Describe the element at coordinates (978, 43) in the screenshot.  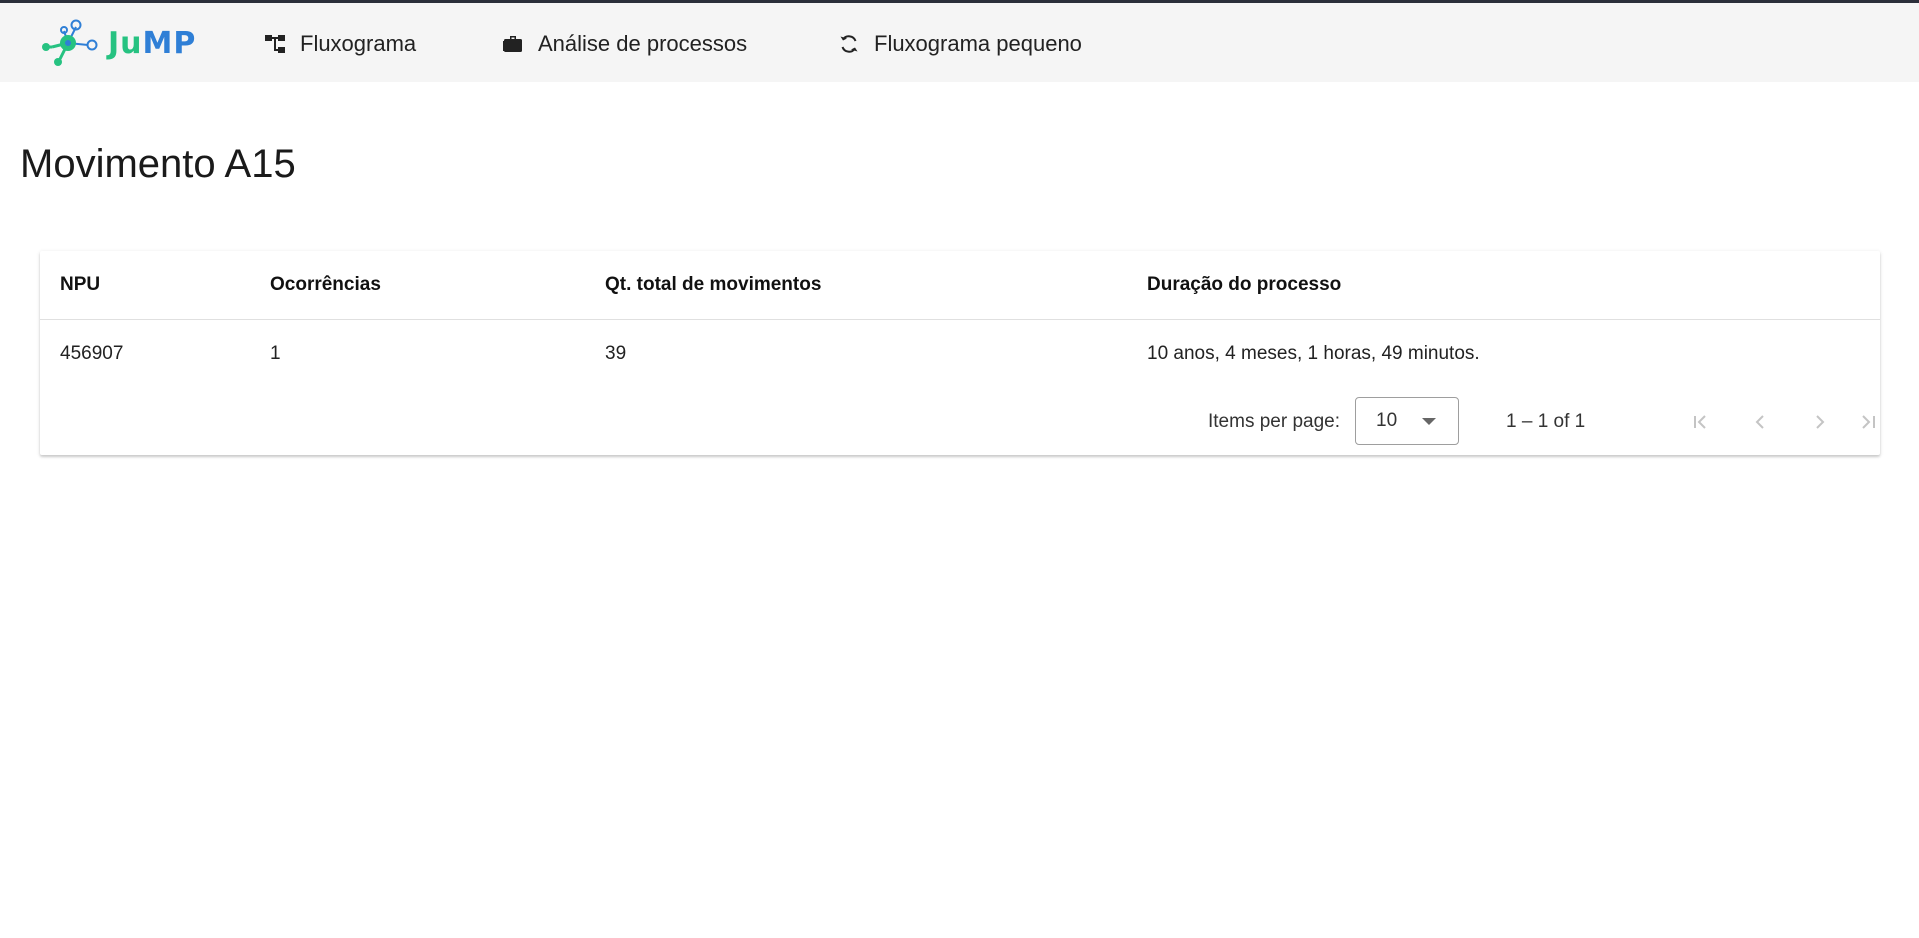
I see `nav-label: Fluxograma pequeno` at that location.